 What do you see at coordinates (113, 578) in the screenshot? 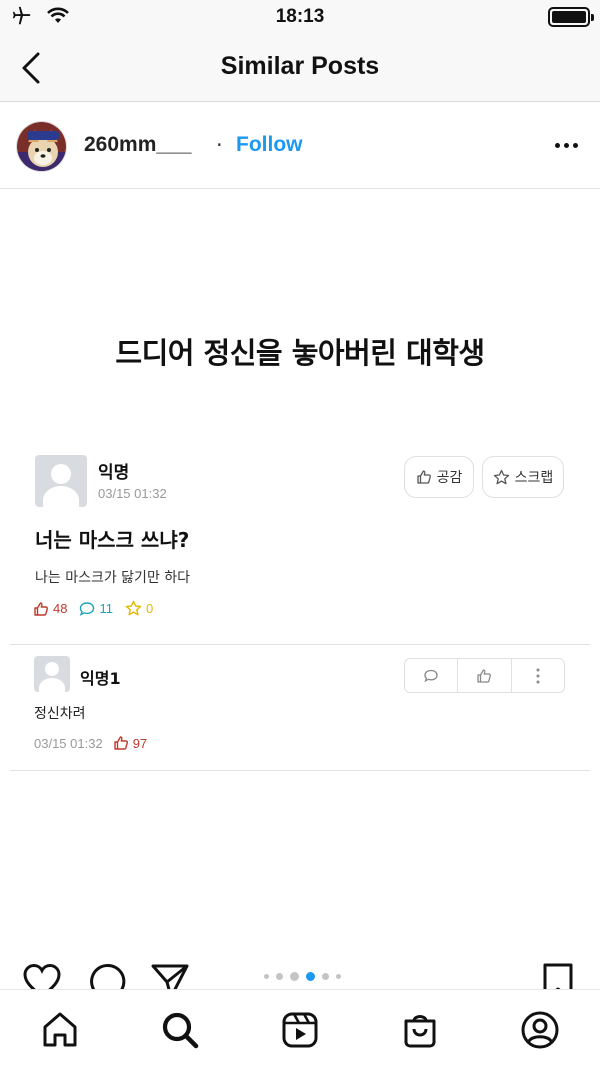
I see `card-body: 나는 마스크가 닳기만 하다` at bounding box center [113, 578].